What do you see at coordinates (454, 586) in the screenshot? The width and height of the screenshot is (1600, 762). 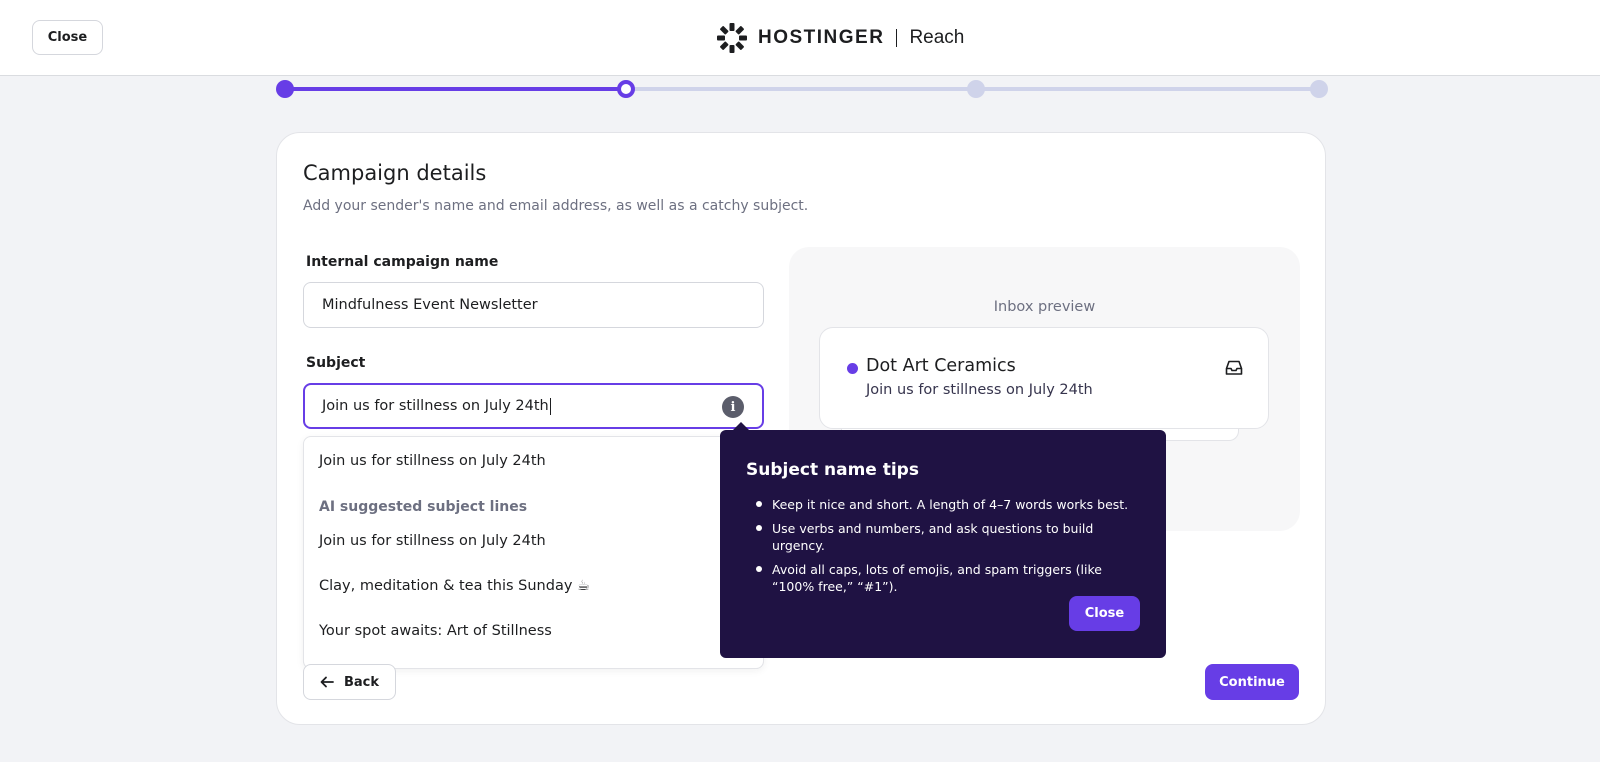 I see `suggestion-item: Clay, meditation & tea this Sunday ☕` at bounding box center [454, 586].